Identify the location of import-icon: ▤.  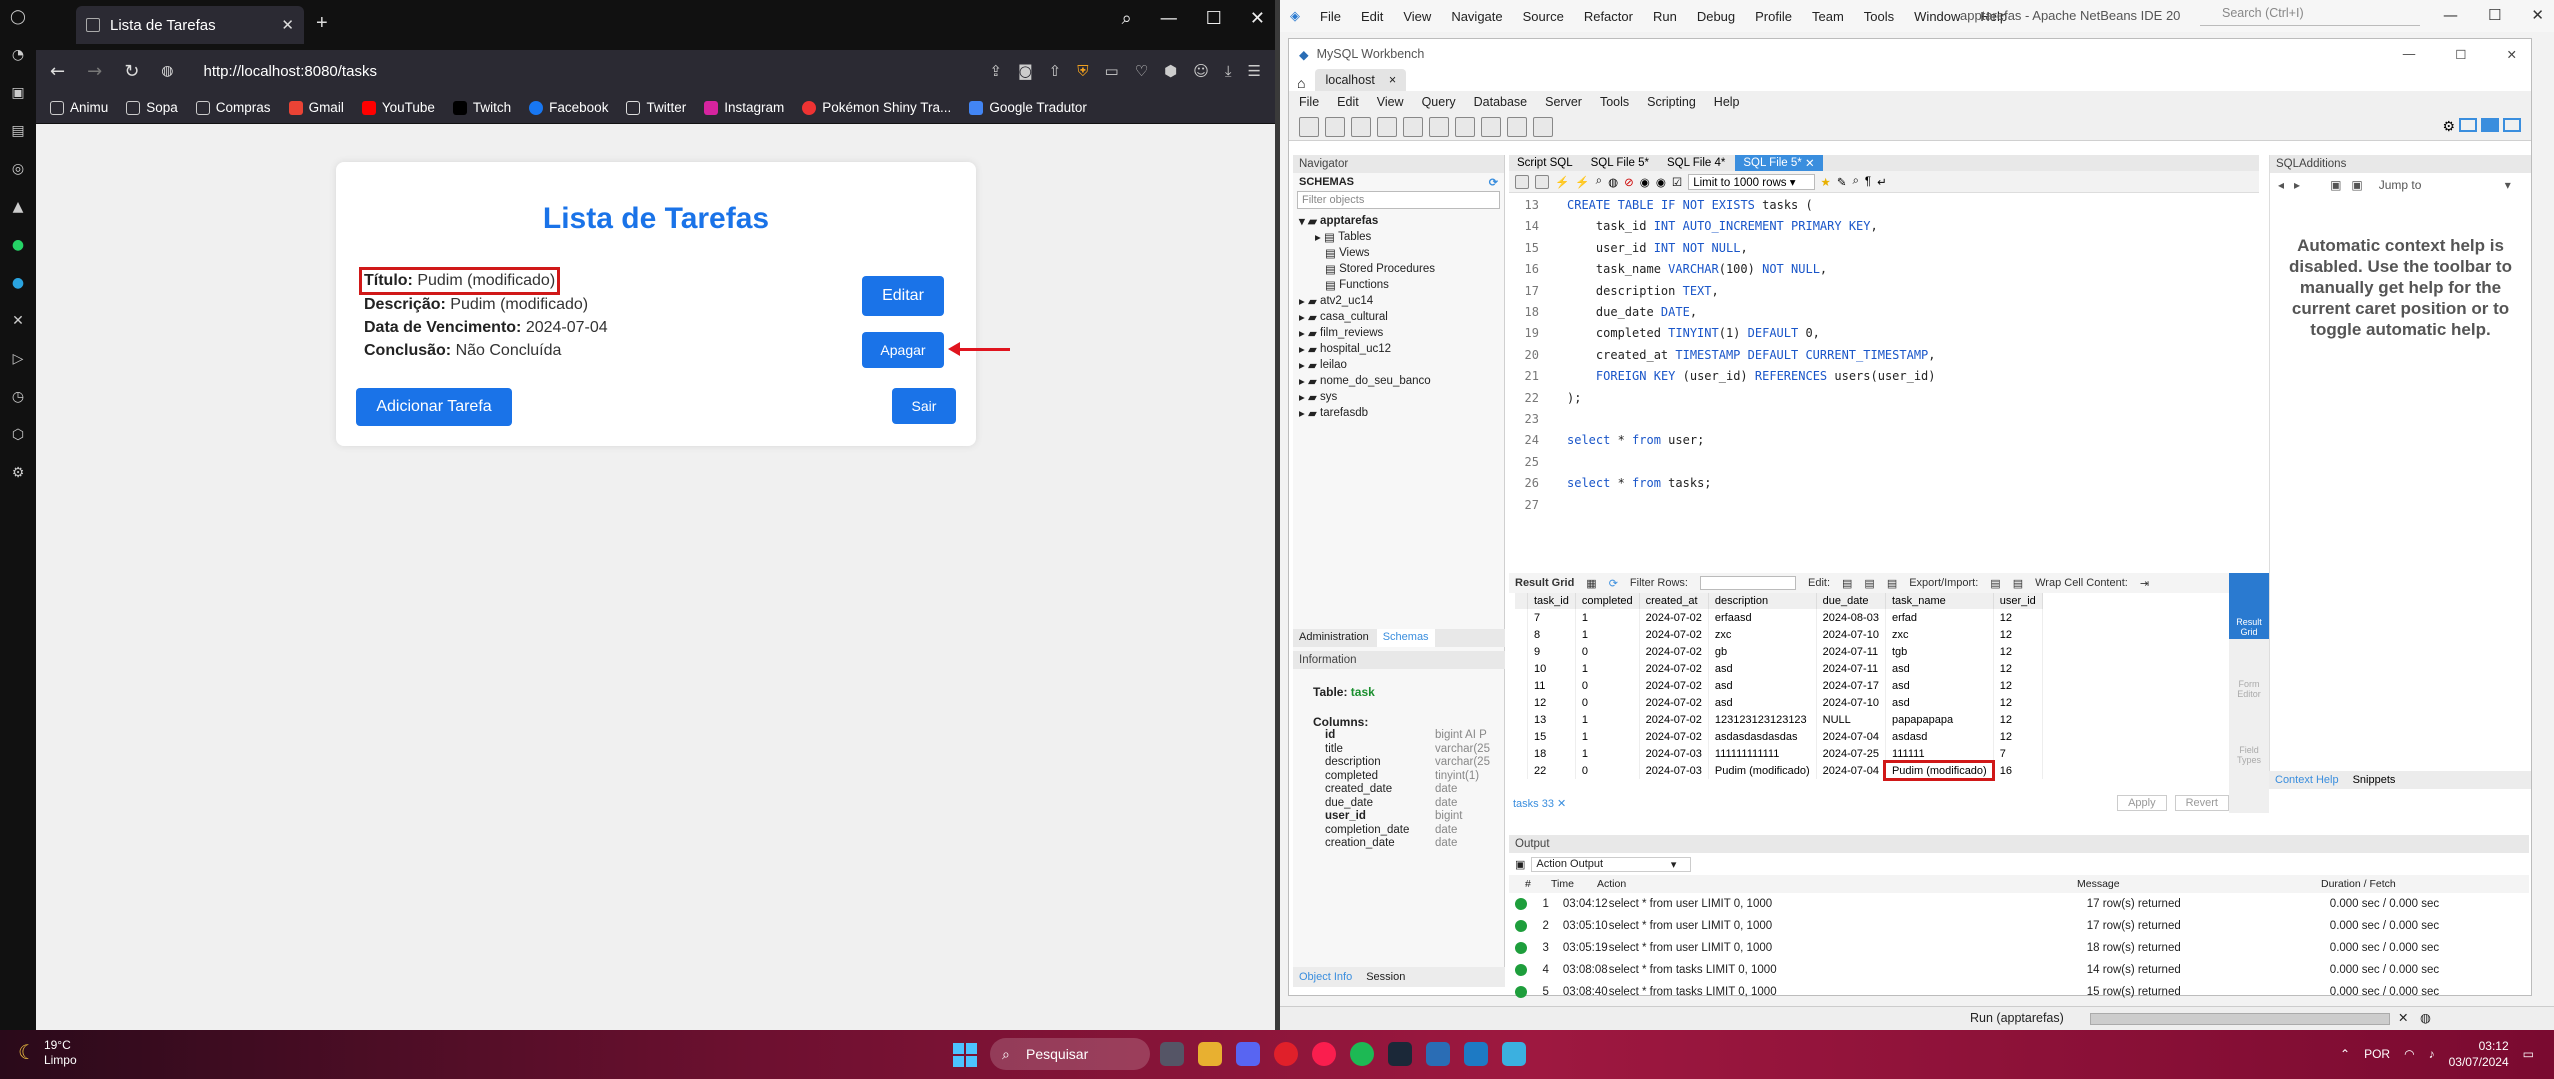
(2018, 583).